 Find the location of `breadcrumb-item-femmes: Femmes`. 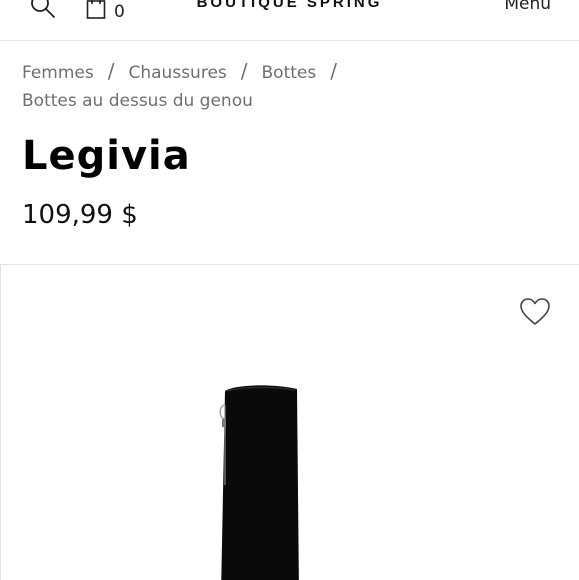

breadcrumb-item-femmes: Femmes is located at coordinates (58, 73).